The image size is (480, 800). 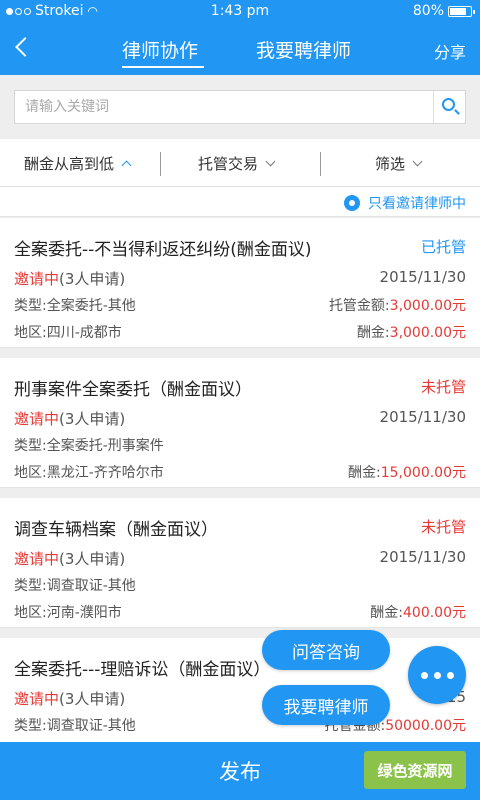 I want to click on search-icon, so click(x=448, y=104).